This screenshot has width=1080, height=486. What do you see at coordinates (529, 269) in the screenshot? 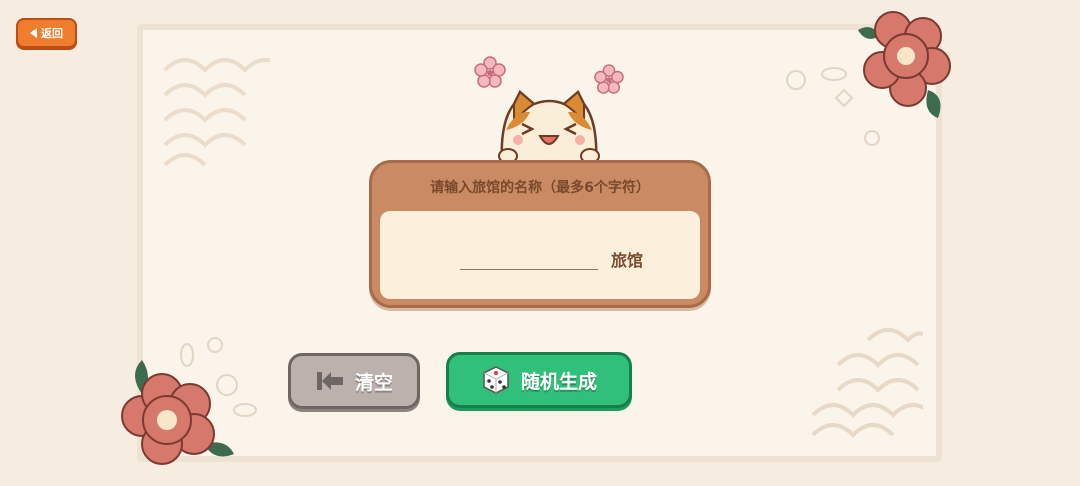
I see `name-input-field` at bounding box center [529, 269].